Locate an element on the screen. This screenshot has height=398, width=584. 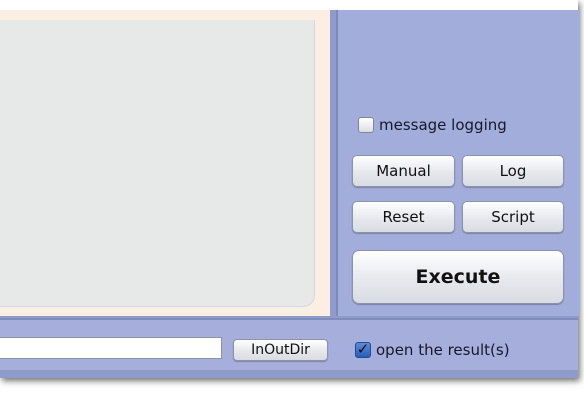
log-button: Log is located at coordinates (513, 171).